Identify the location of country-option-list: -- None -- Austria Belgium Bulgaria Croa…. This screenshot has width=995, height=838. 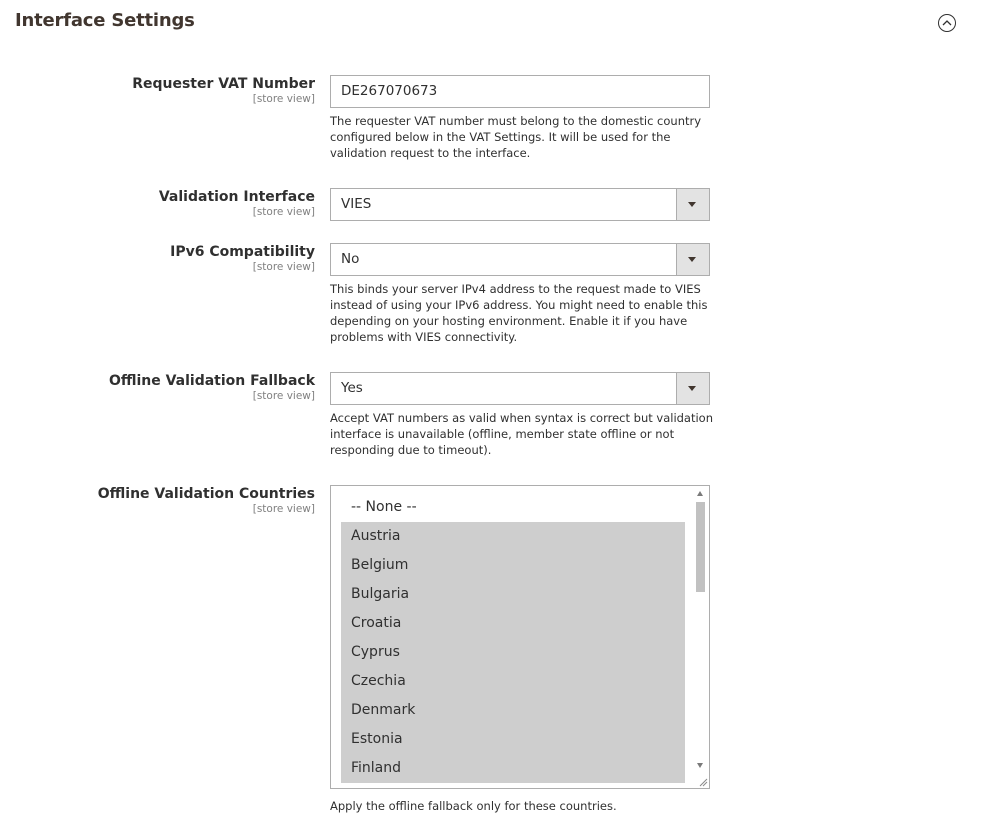
(513, 638).